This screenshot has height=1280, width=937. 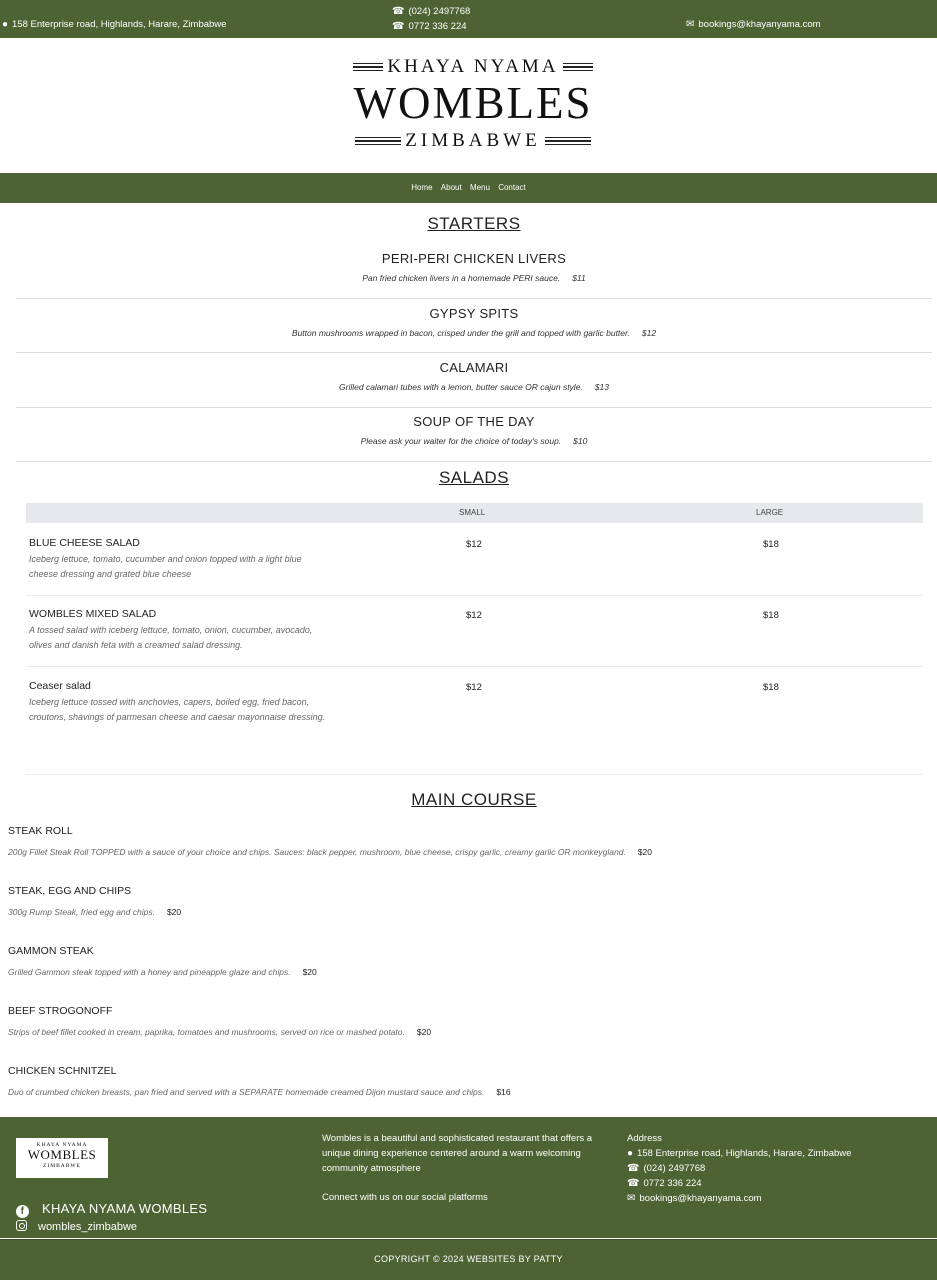 I want to click on footer-logo-line-3: ZIMBABWE, so click(x=62, y=1166).